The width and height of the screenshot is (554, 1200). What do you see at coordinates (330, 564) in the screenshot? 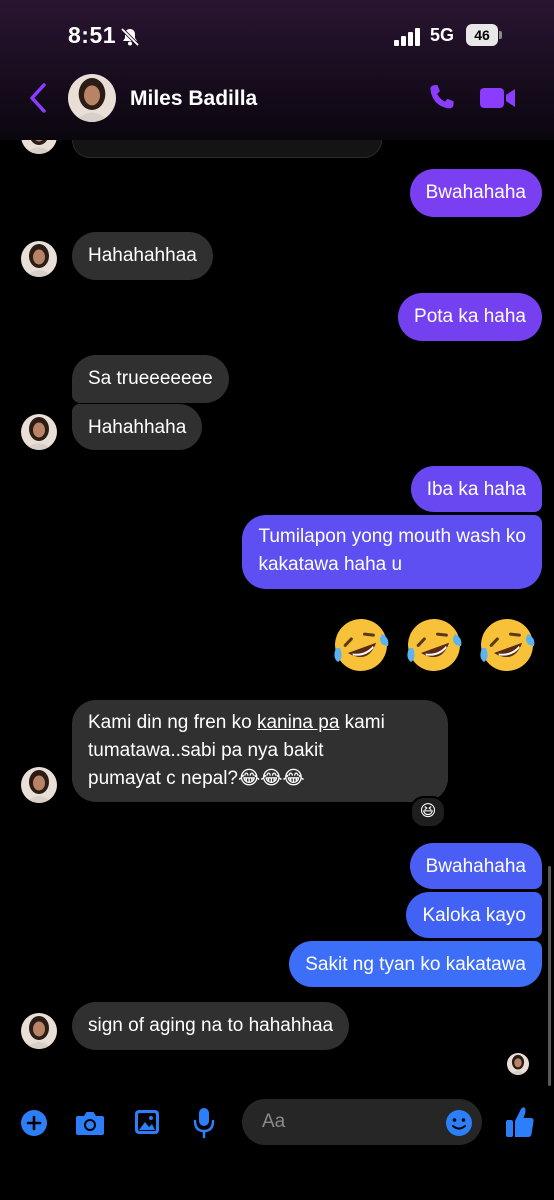
I see `message-line: kakatawa haha u` at bounding box center [330, 564].